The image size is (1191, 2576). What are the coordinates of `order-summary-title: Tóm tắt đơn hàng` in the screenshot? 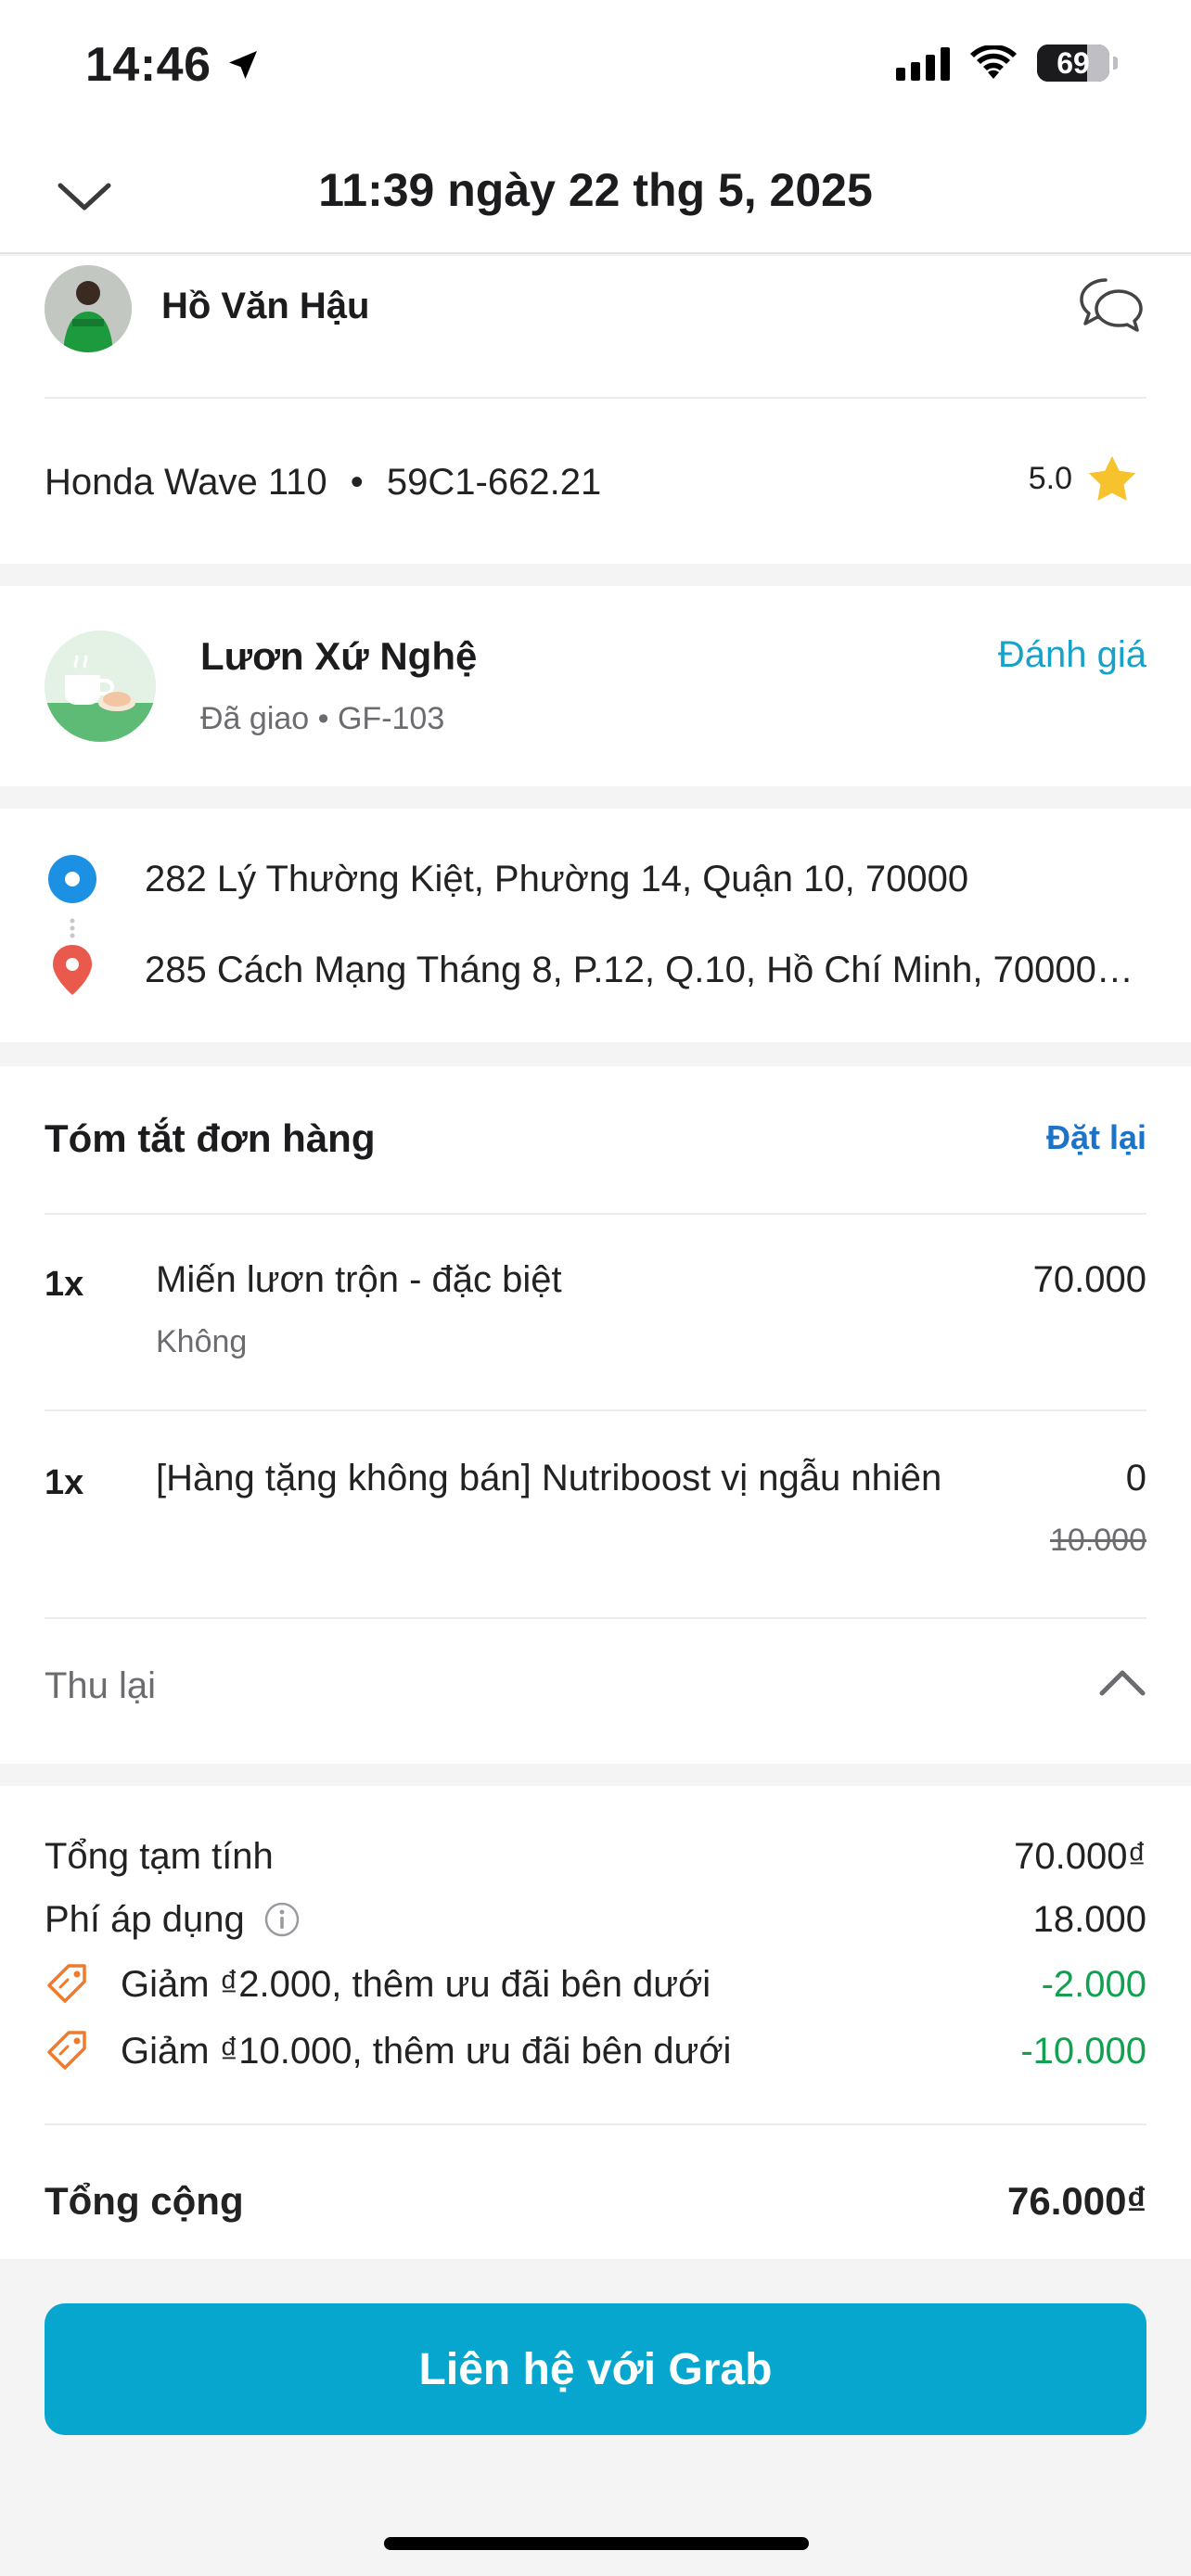 It's located at (210, 1138).